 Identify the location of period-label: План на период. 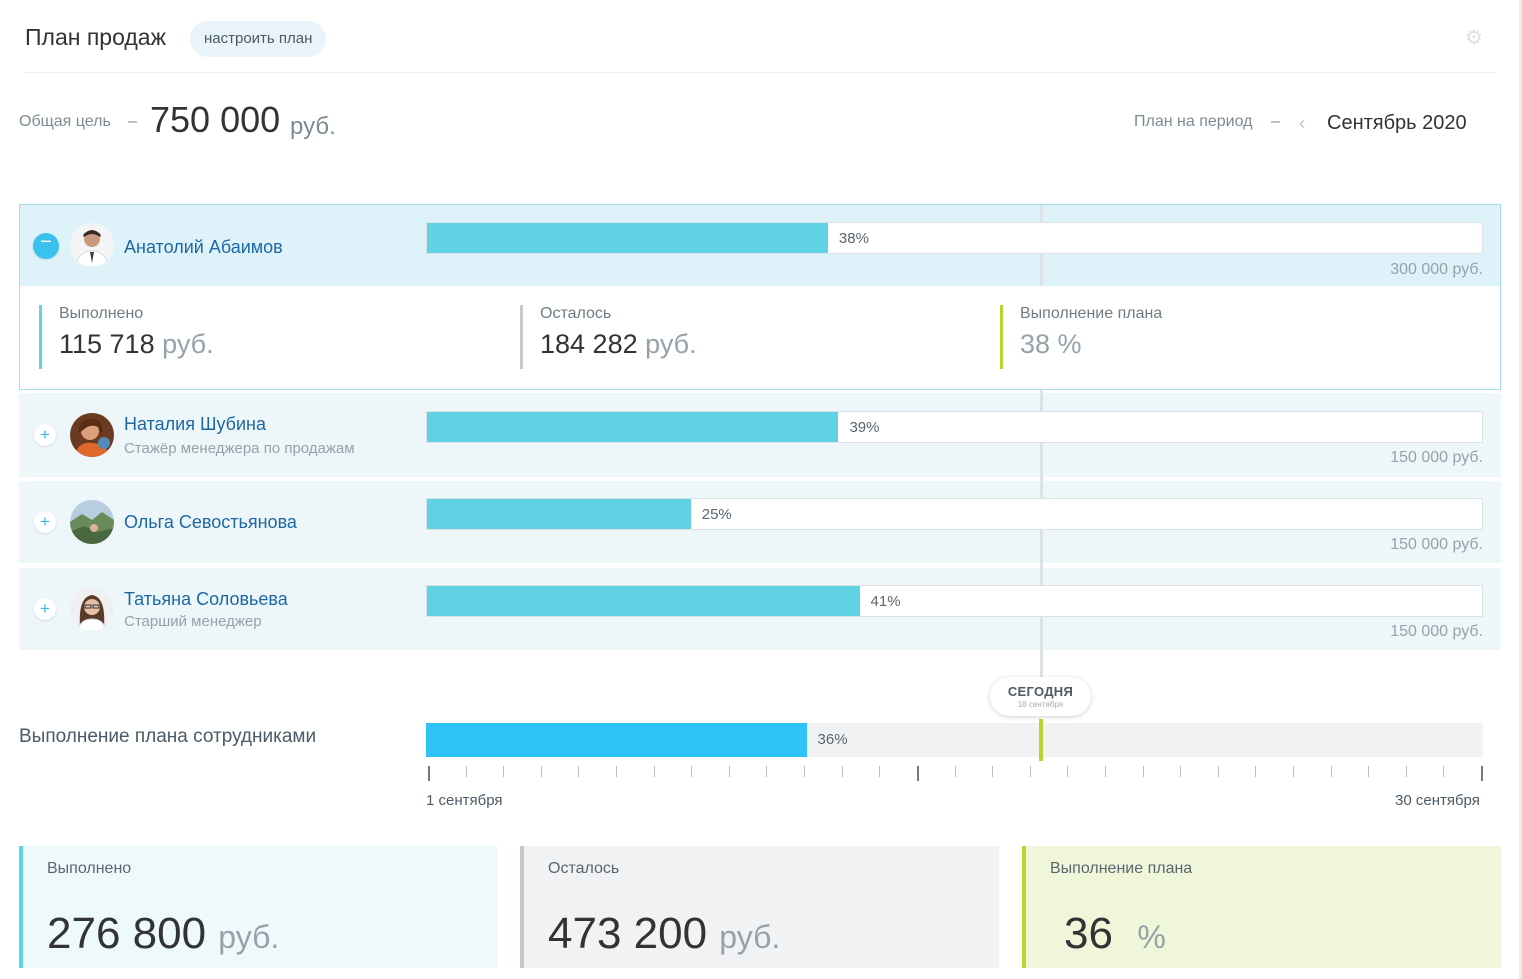
(1193, 121).